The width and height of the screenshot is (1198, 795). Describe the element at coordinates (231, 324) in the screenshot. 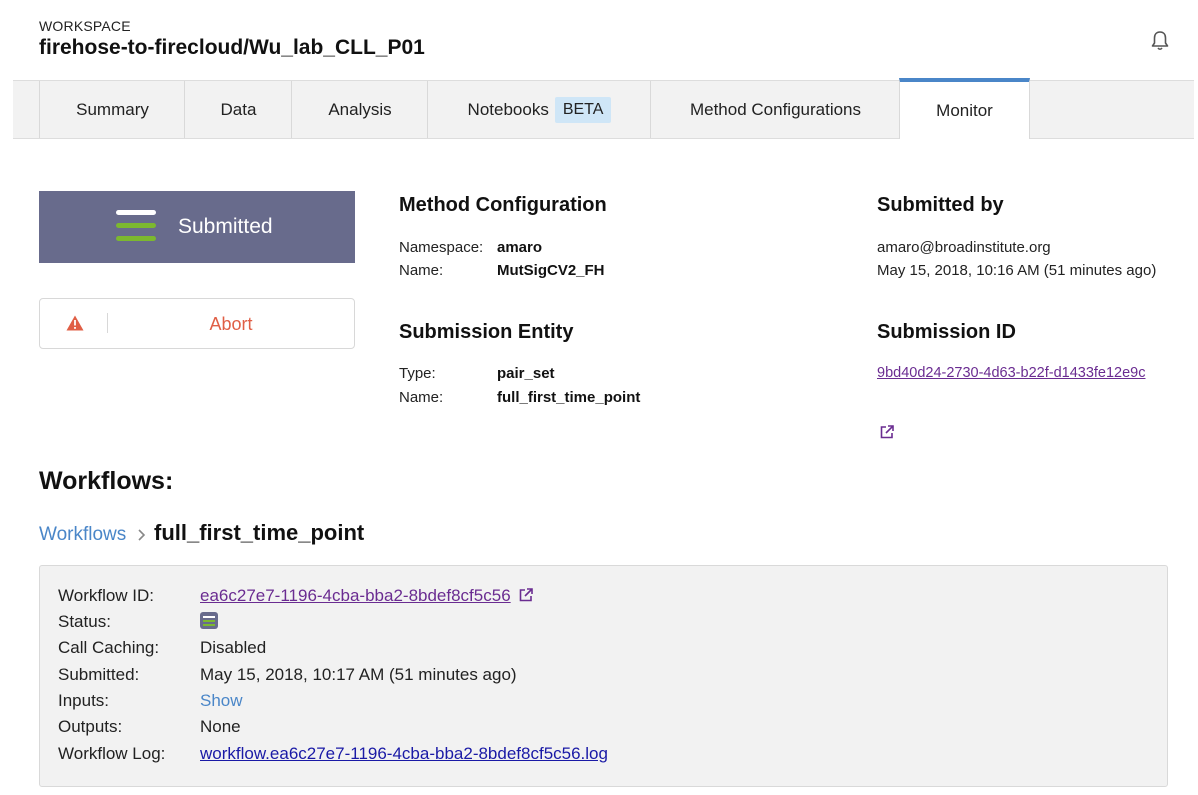

I see `abort-label: Abort` at that location.